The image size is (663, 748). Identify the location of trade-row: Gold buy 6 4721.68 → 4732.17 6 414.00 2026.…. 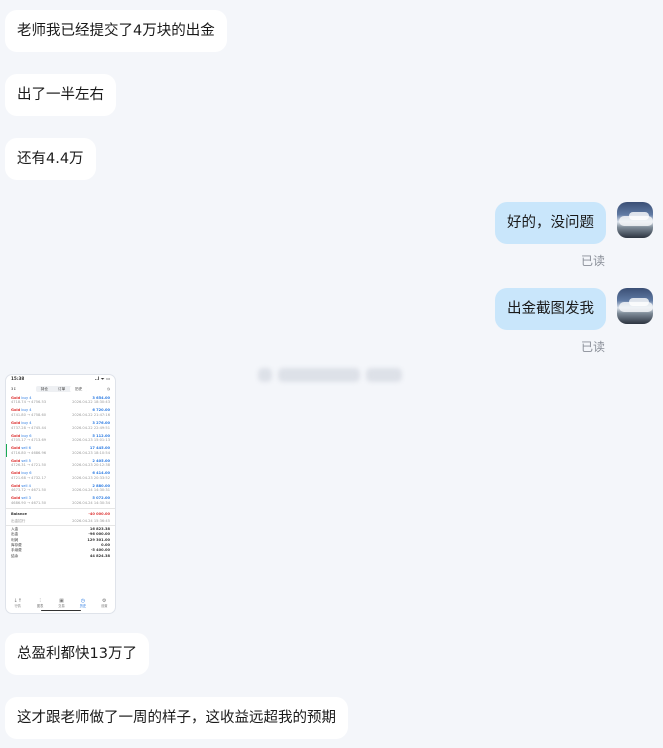
(60, 475).